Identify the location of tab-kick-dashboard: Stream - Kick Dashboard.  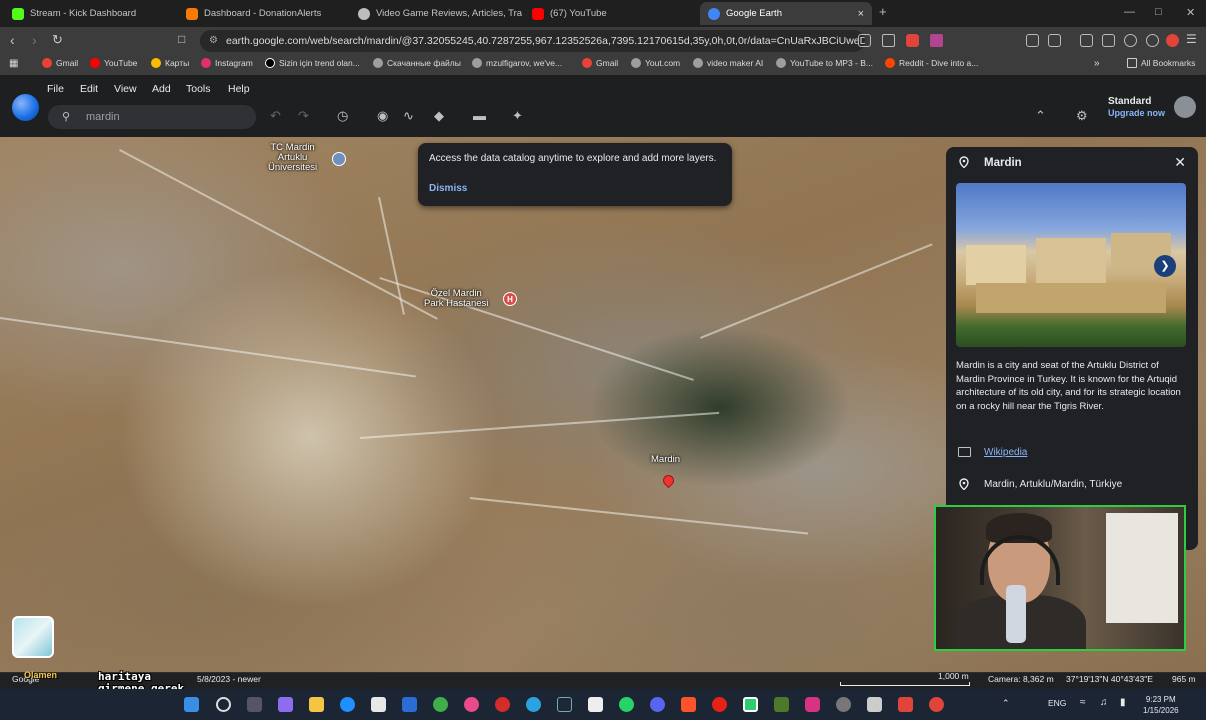
(90, 13).